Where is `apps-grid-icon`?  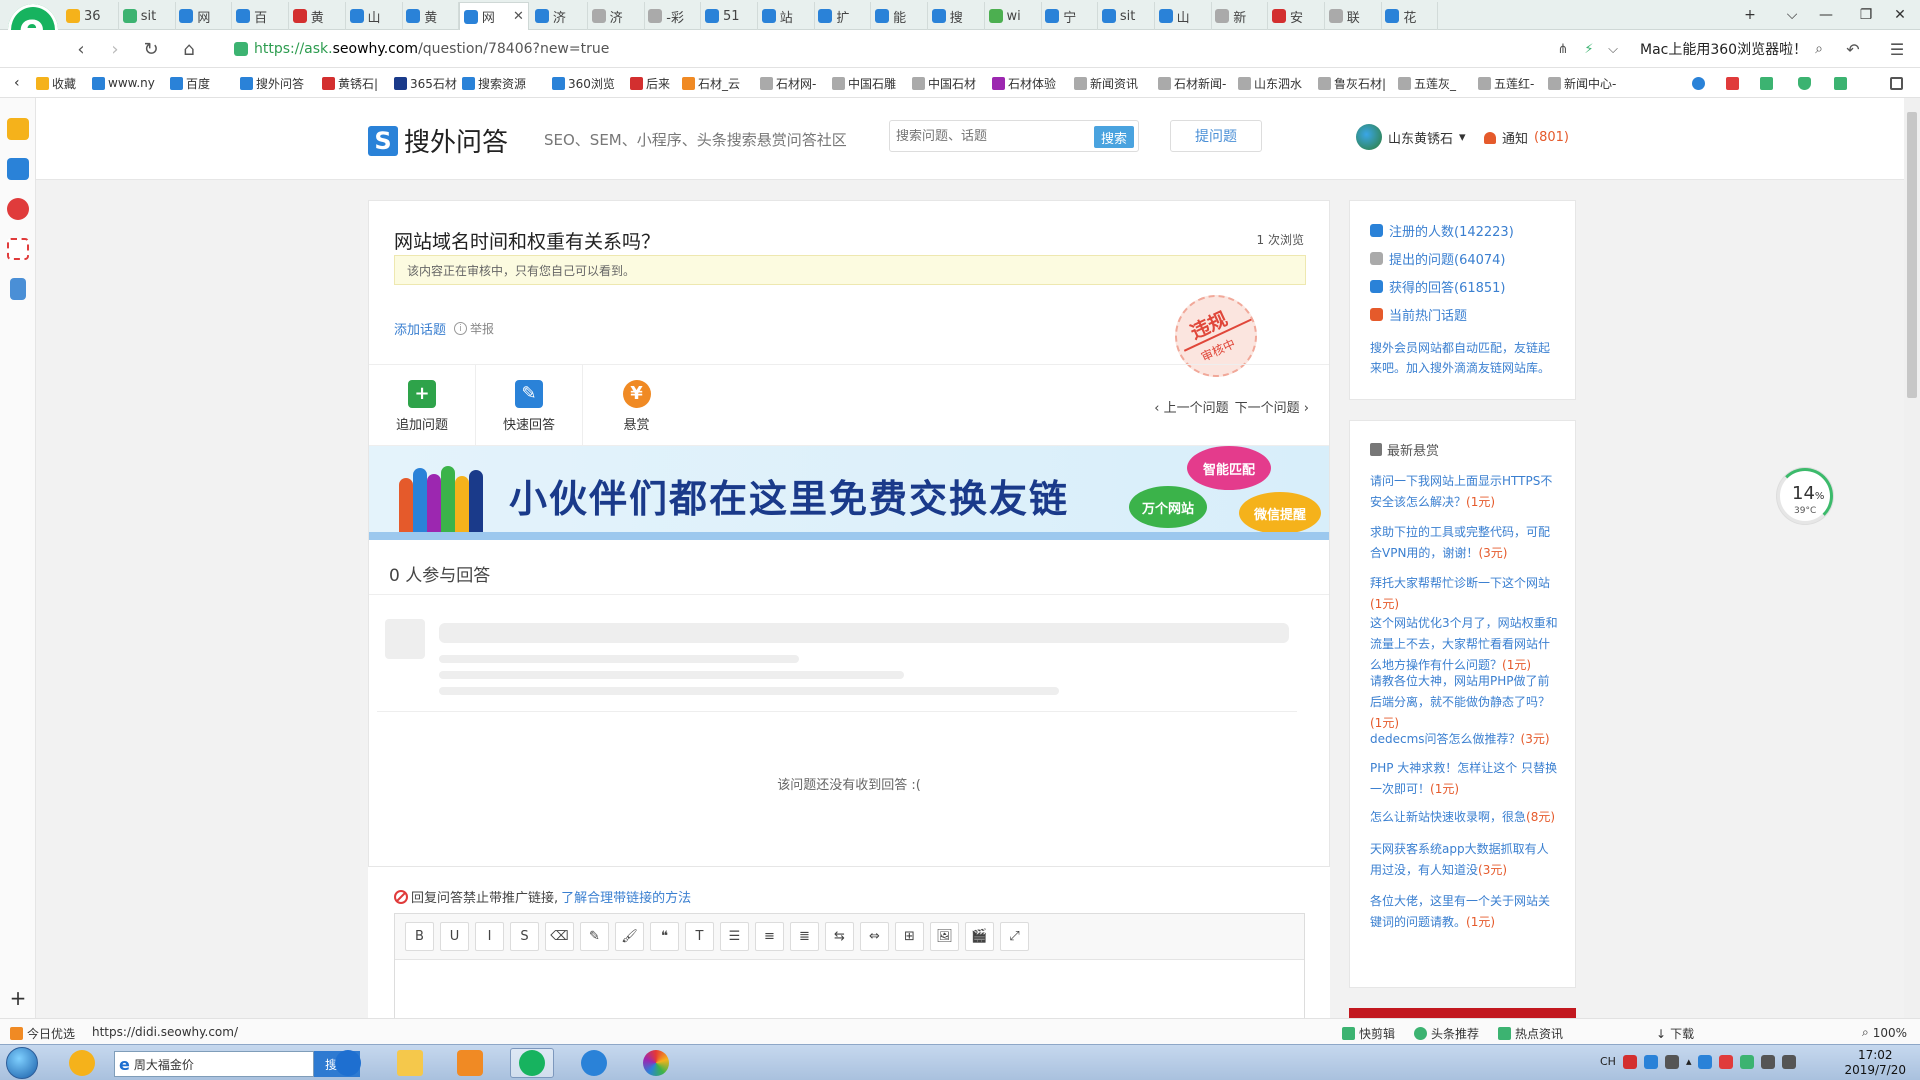
apps-grid-icon is located at coordinates (1896, 83).